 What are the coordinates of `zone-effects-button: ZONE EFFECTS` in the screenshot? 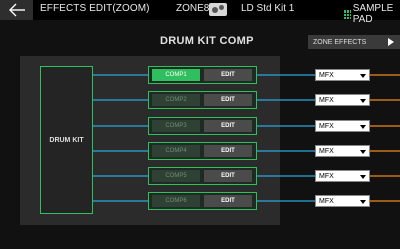 It's located at (354, 42).